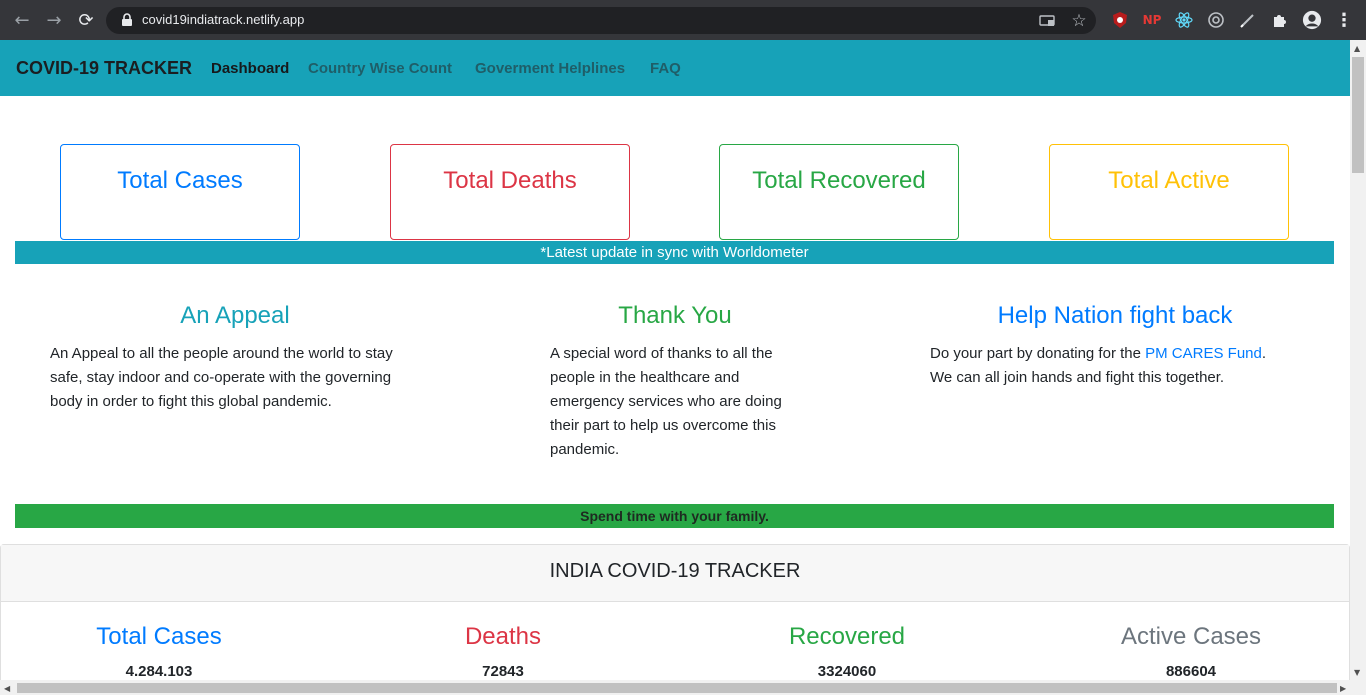 This screenshot has width=1366, height=695. What do you see at coordinates (1038, 353) in the screenshot?
I see `help-text-before: Do your part by donating for the` at bounding box center [1038, 353].